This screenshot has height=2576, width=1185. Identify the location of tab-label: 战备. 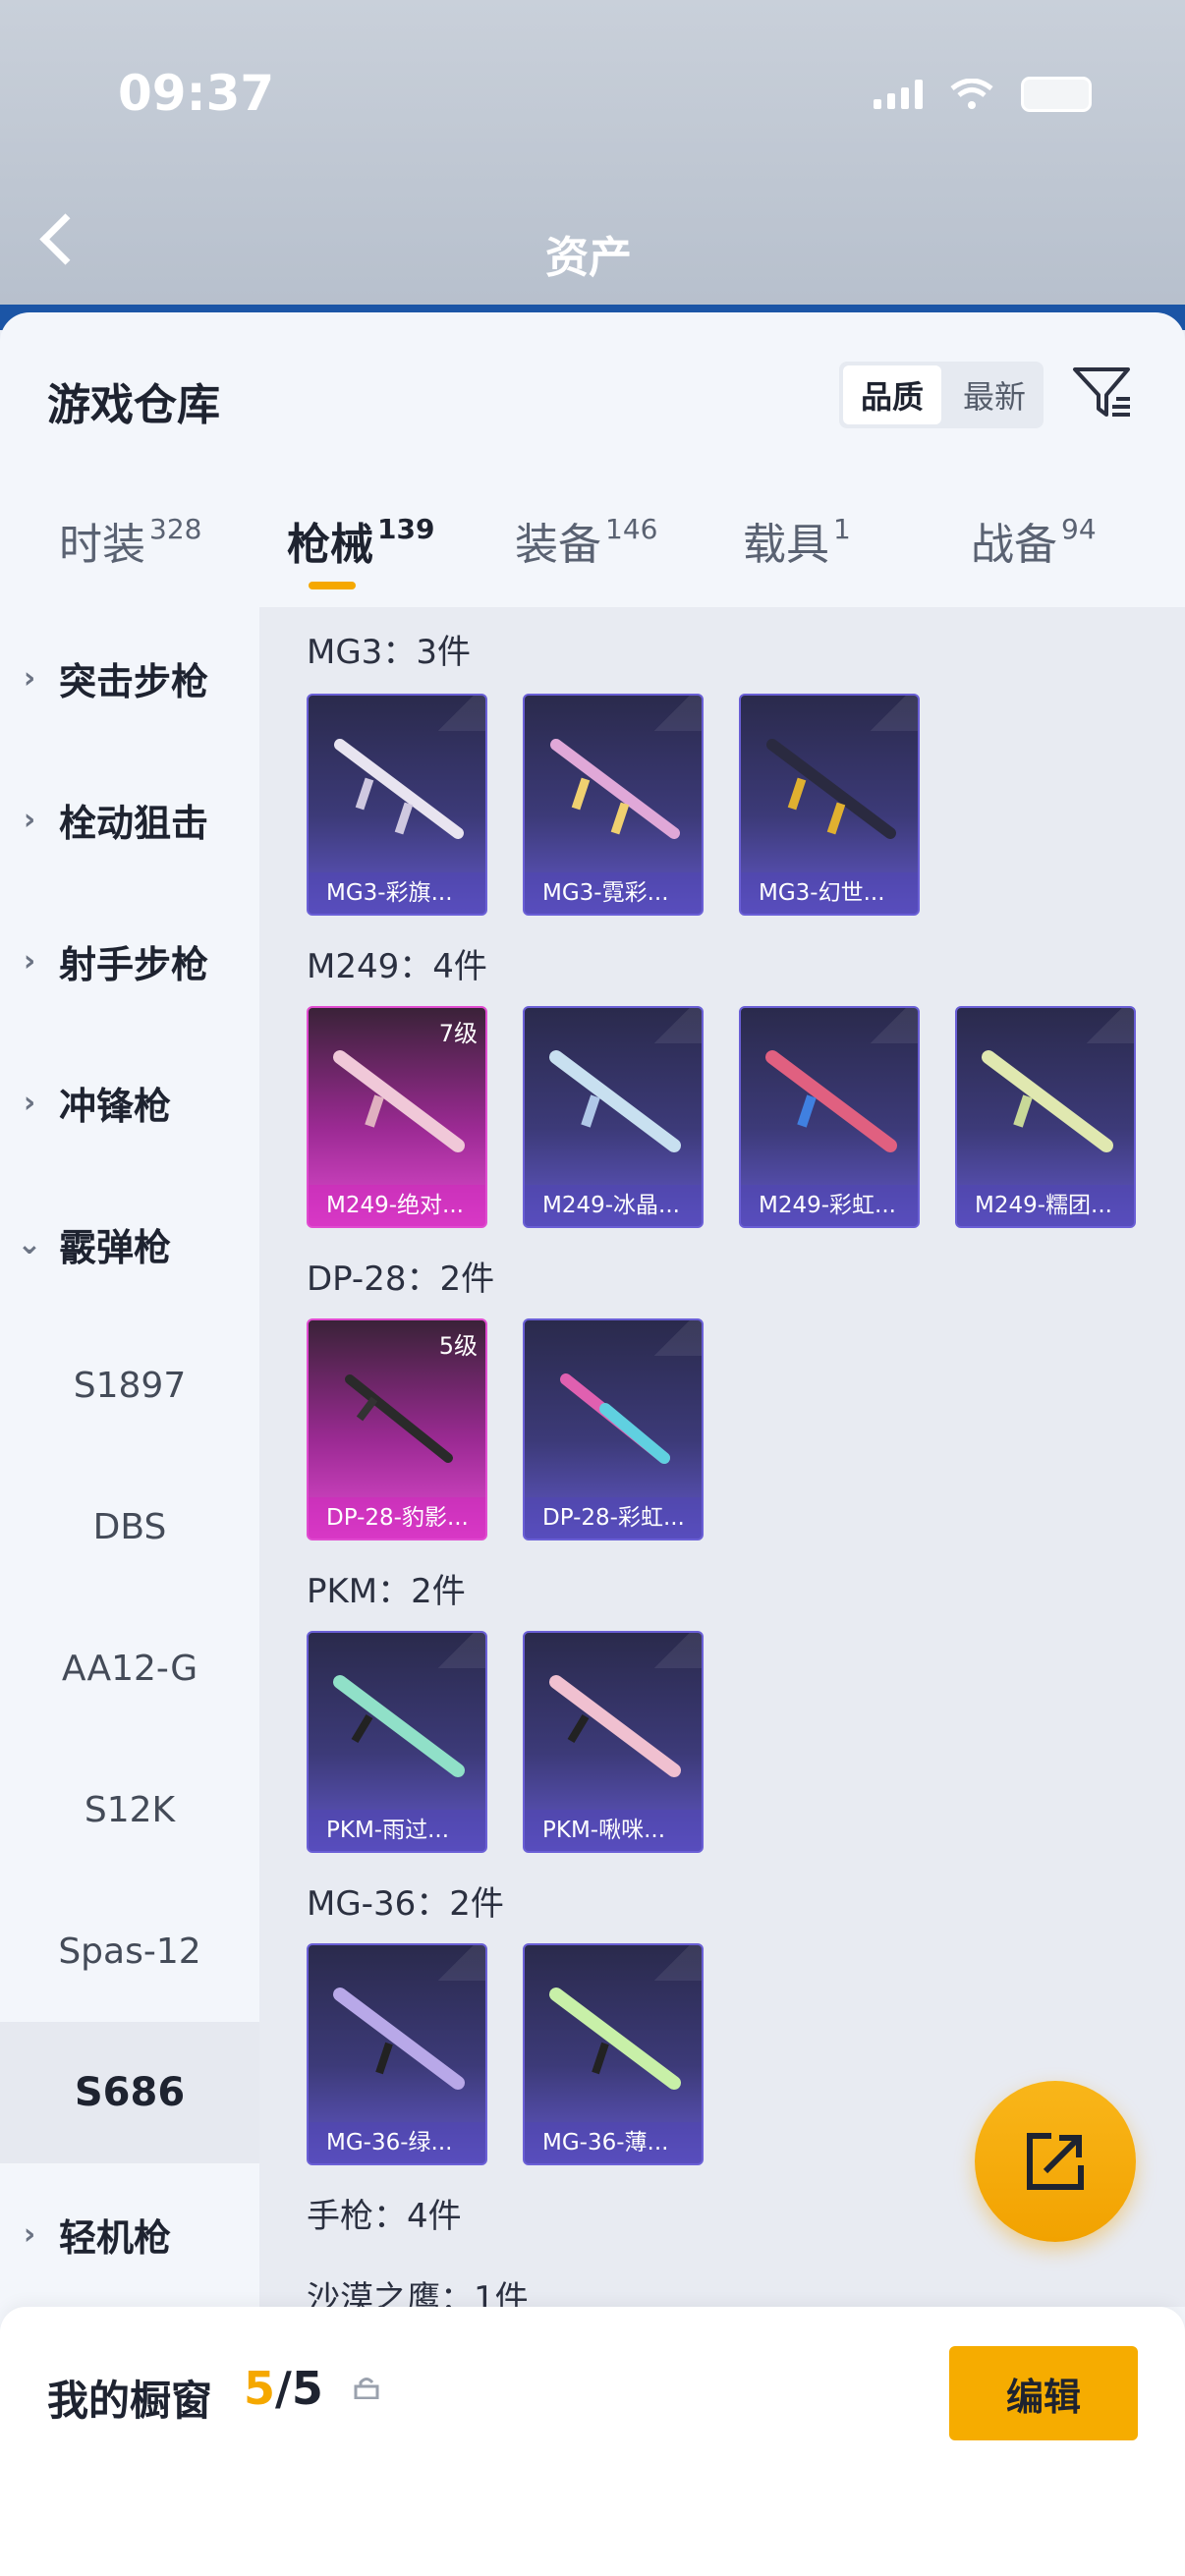
(1014, 545).